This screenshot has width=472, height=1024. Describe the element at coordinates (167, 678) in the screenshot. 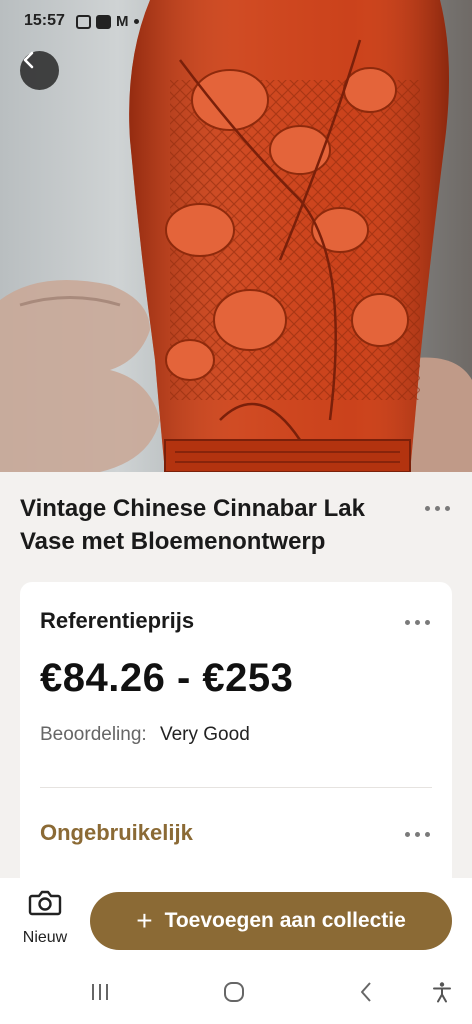

I see `price-range: €84.26 - €253` at that location.